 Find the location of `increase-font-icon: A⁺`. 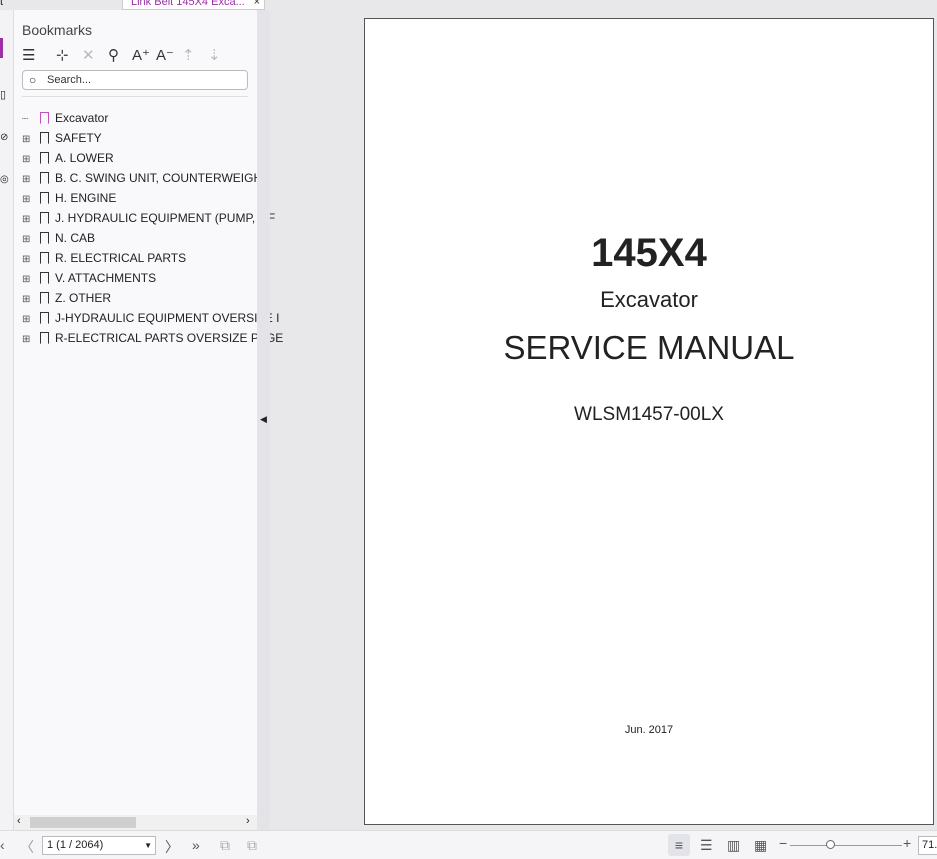

increase-font-icon: A⁺ is located at coordinates (141, 55).